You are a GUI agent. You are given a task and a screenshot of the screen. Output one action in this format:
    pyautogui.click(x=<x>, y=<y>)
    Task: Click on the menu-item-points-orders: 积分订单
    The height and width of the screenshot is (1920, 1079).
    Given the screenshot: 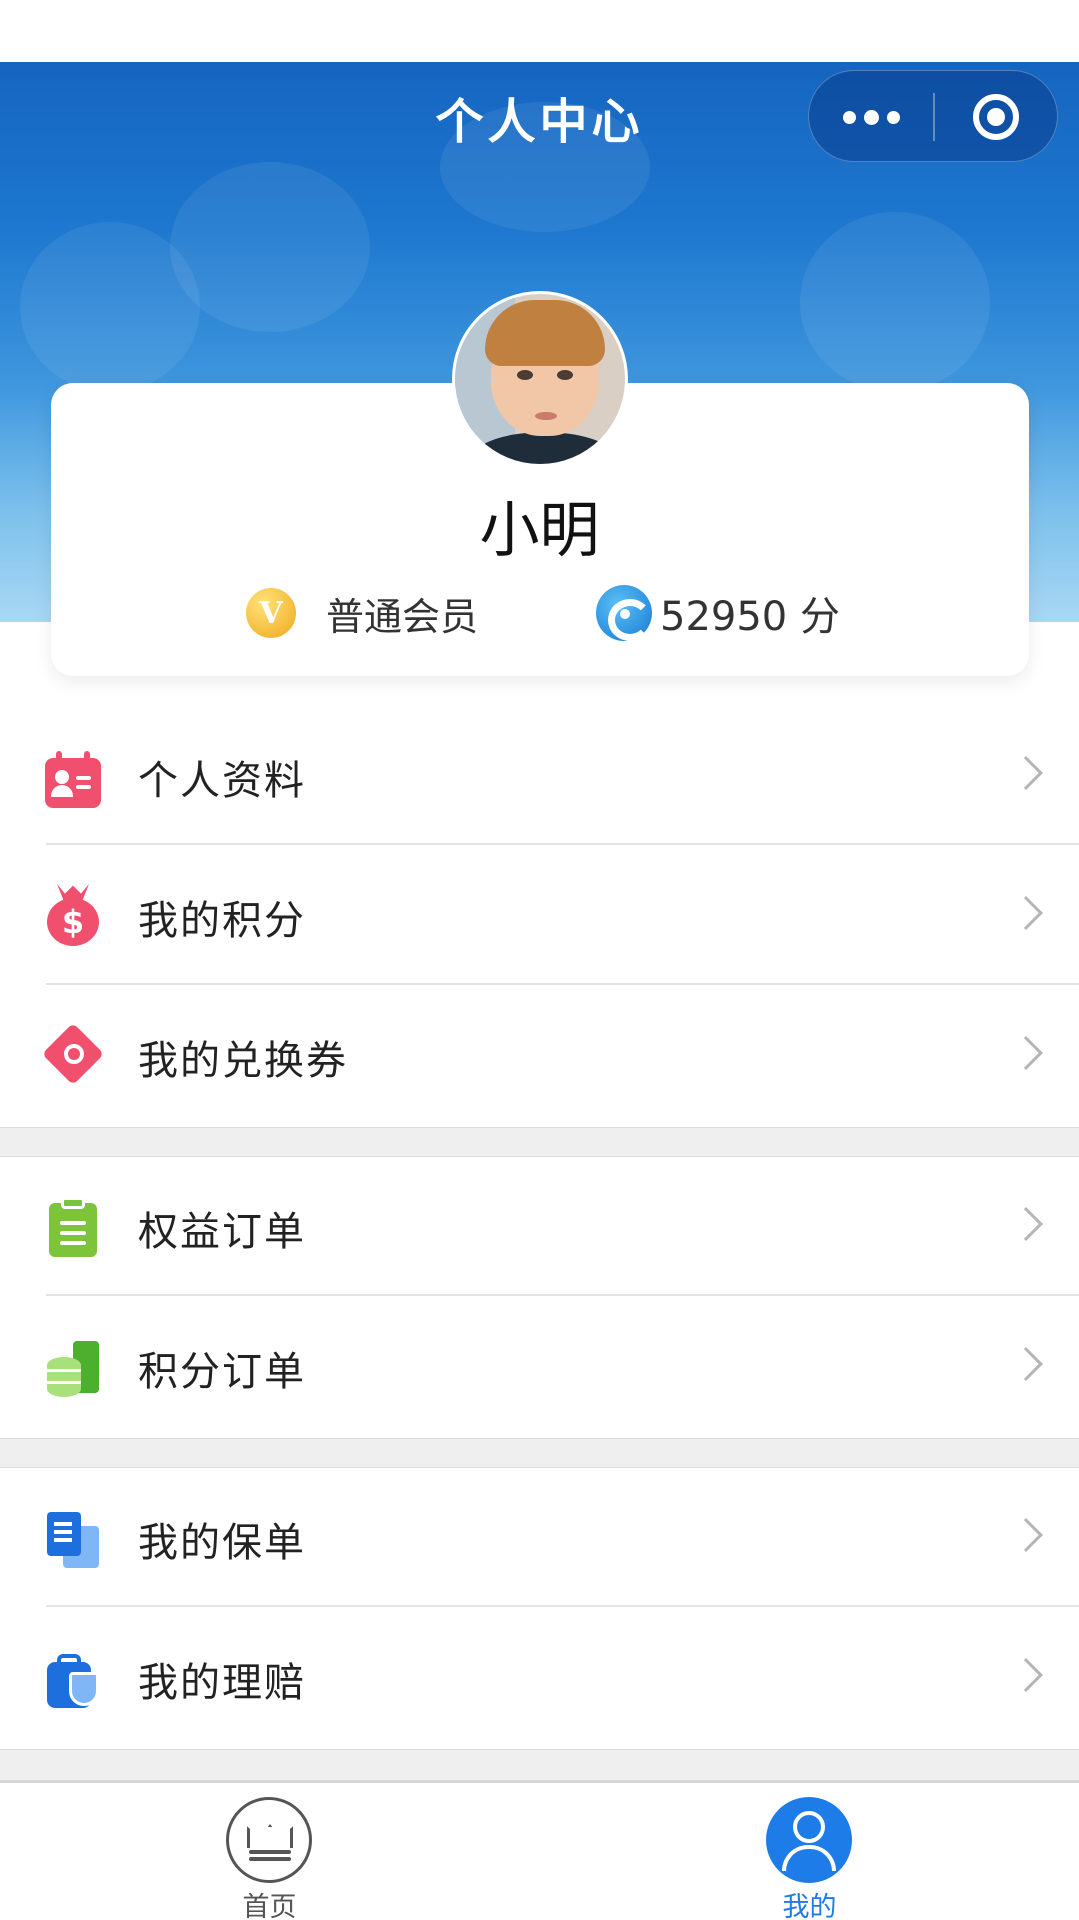 What is the action you would take?
    pyautogui.click(x=539, y=1367)
    